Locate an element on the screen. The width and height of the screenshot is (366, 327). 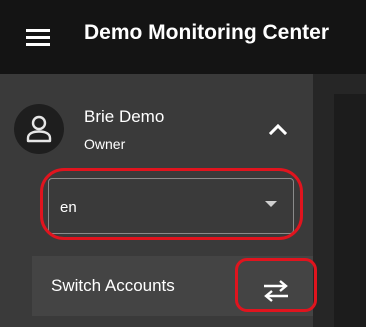
caret-down-icon is located at coordinates (271, 204).